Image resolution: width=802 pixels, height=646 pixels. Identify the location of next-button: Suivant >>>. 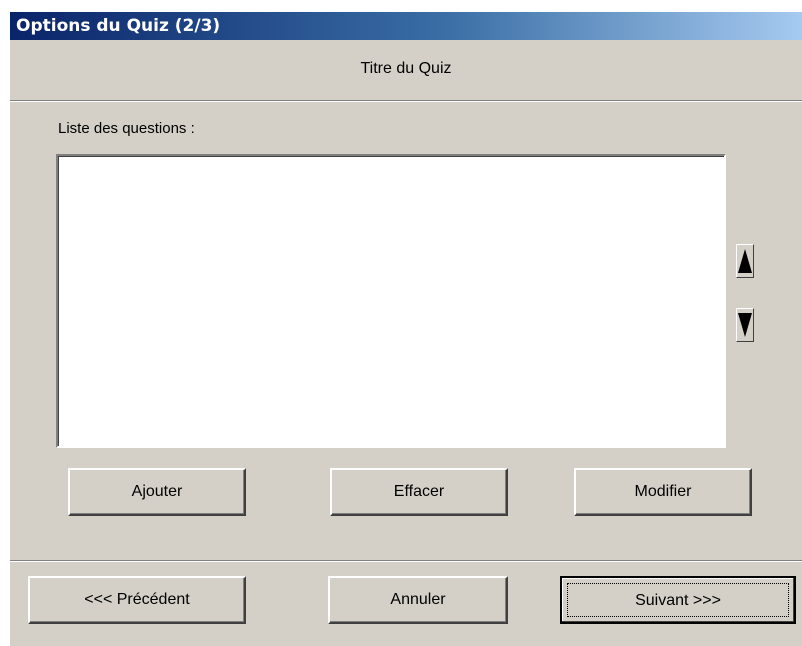
(678, 600).